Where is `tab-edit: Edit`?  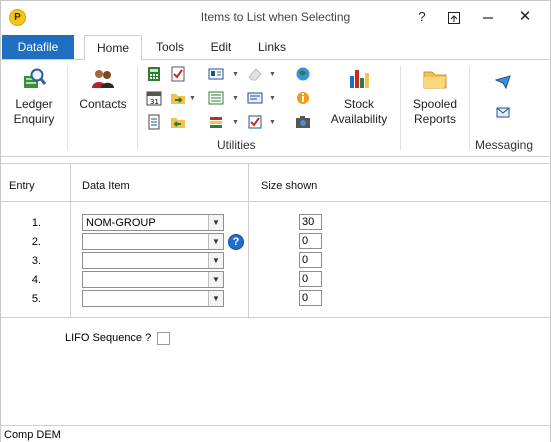 tab-edit: Edit is located at coordinates (221, 47).